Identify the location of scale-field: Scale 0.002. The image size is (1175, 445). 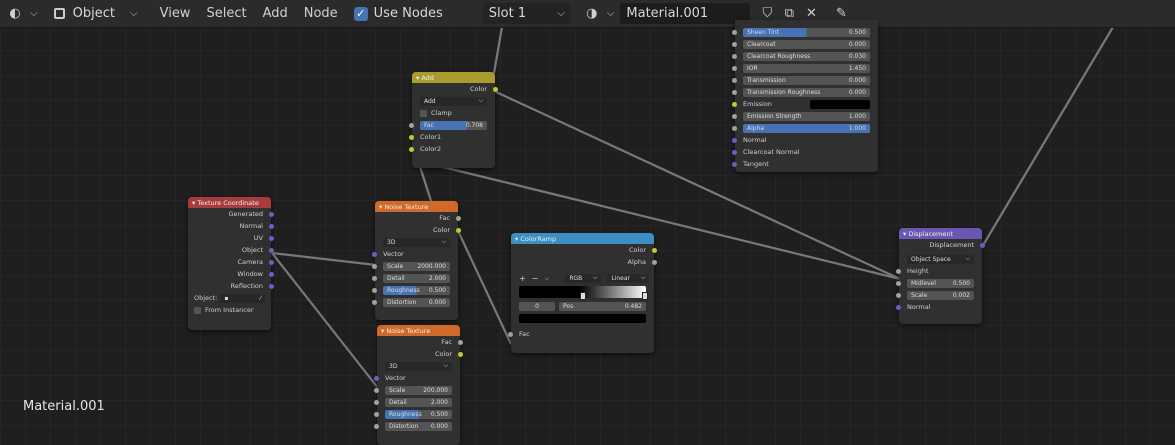
(940, 295).